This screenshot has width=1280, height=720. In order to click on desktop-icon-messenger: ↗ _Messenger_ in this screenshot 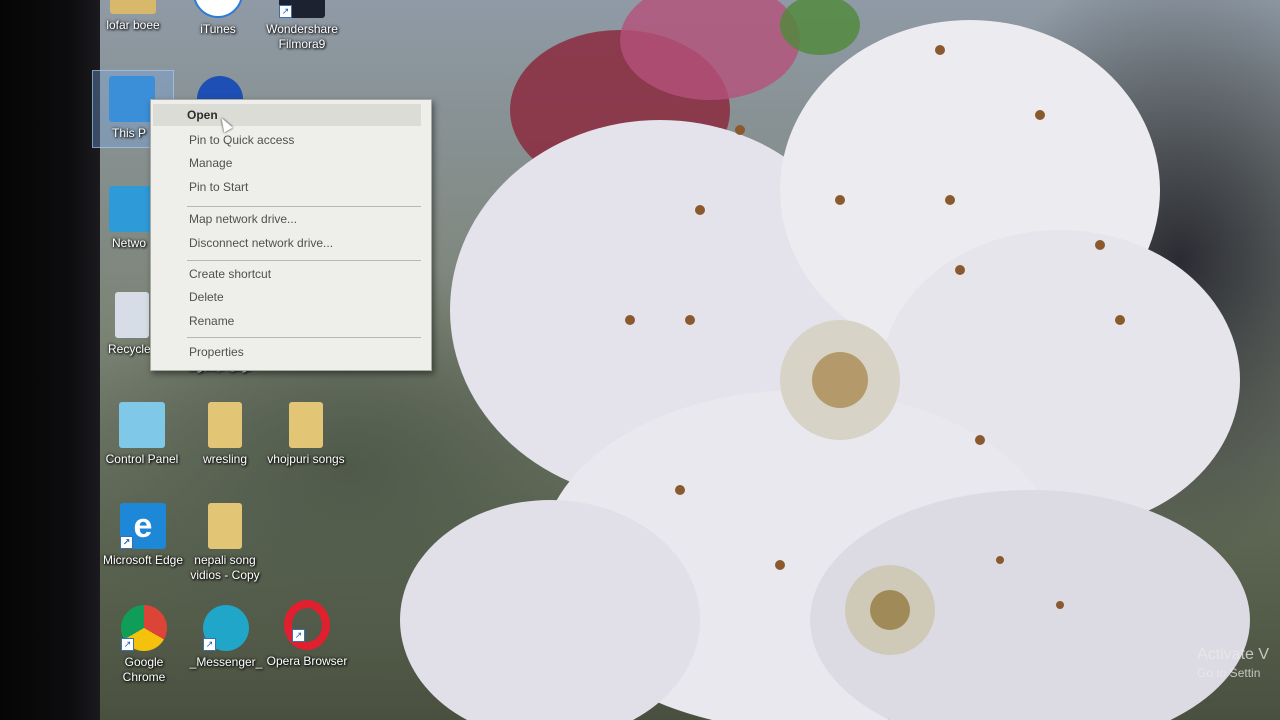, I will do `click(226, 637)`.